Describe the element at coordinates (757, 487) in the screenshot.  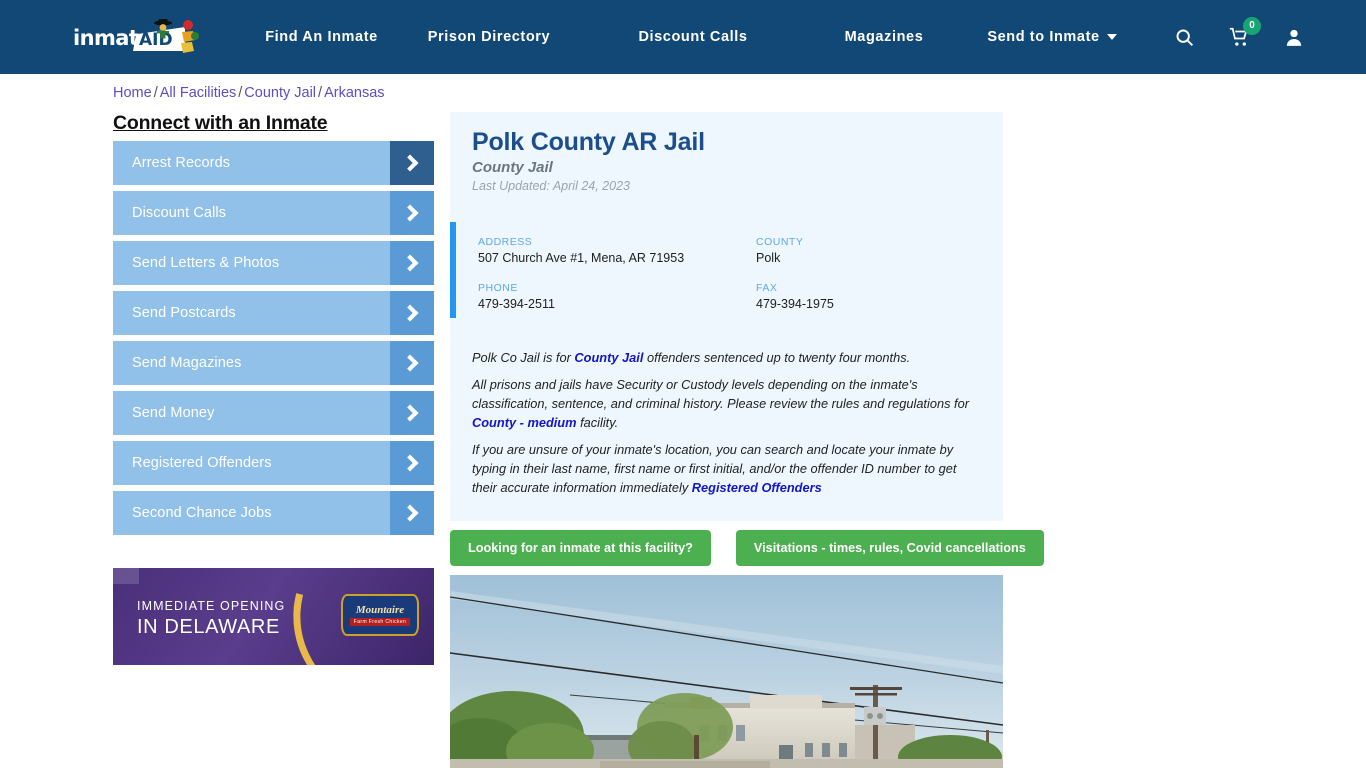
I see `link-registered-offenders: Registered Offenders` at that location.